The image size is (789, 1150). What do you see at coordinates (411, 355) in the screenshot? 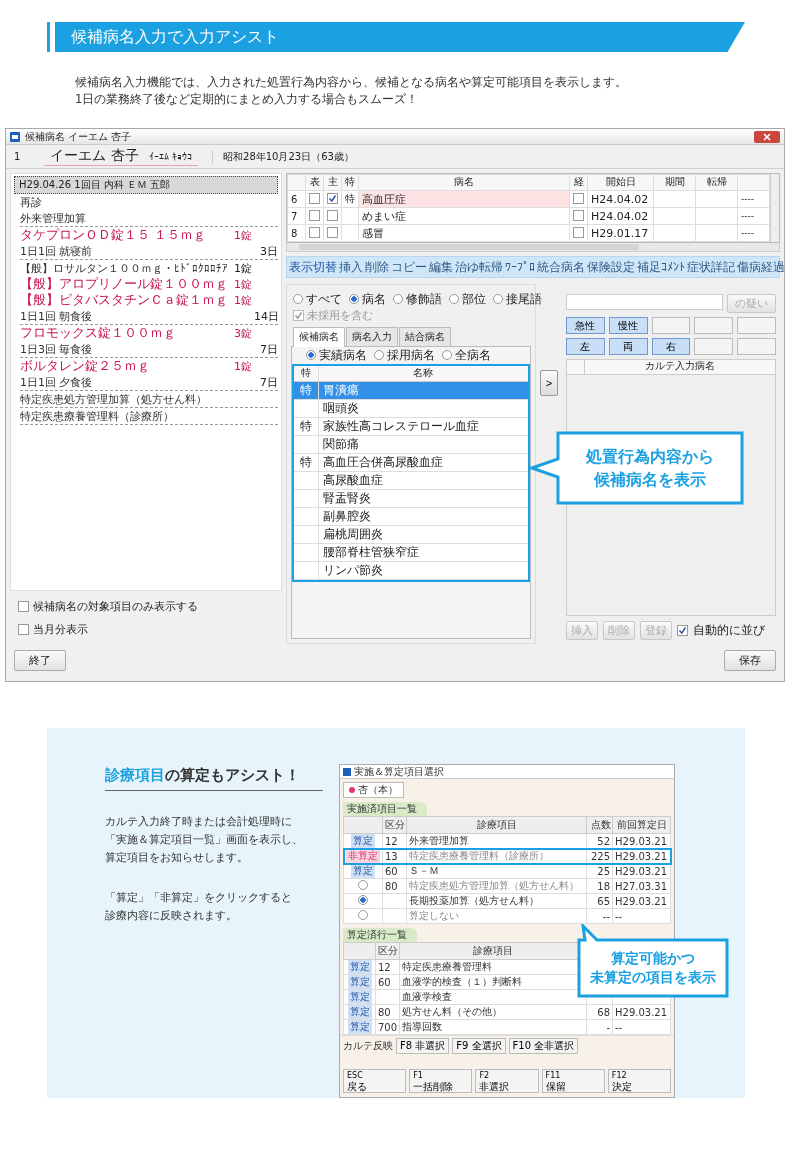
I see `radio-label: 採用病名` at bounding box center [411, 355].